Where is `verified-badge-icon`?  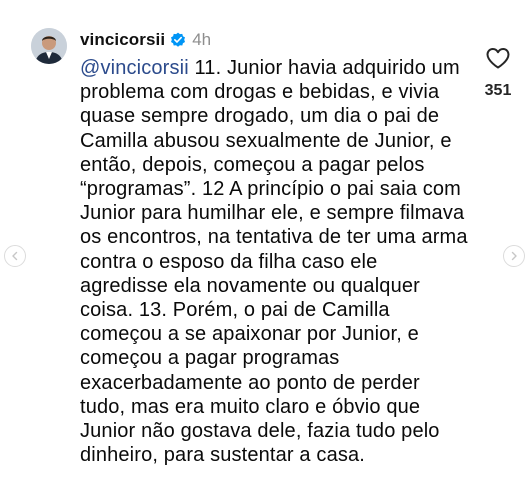
verified-badge-icon is located at coordinates (178, 40).